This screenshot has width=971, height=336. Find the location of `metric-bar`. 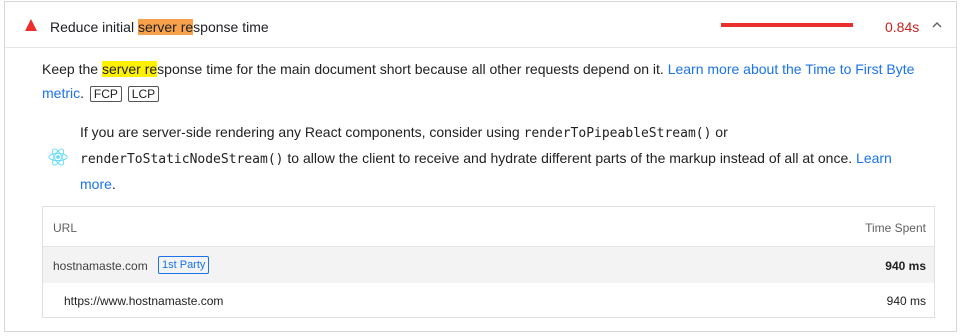

metric-bar is located at coordinates (787, 25).